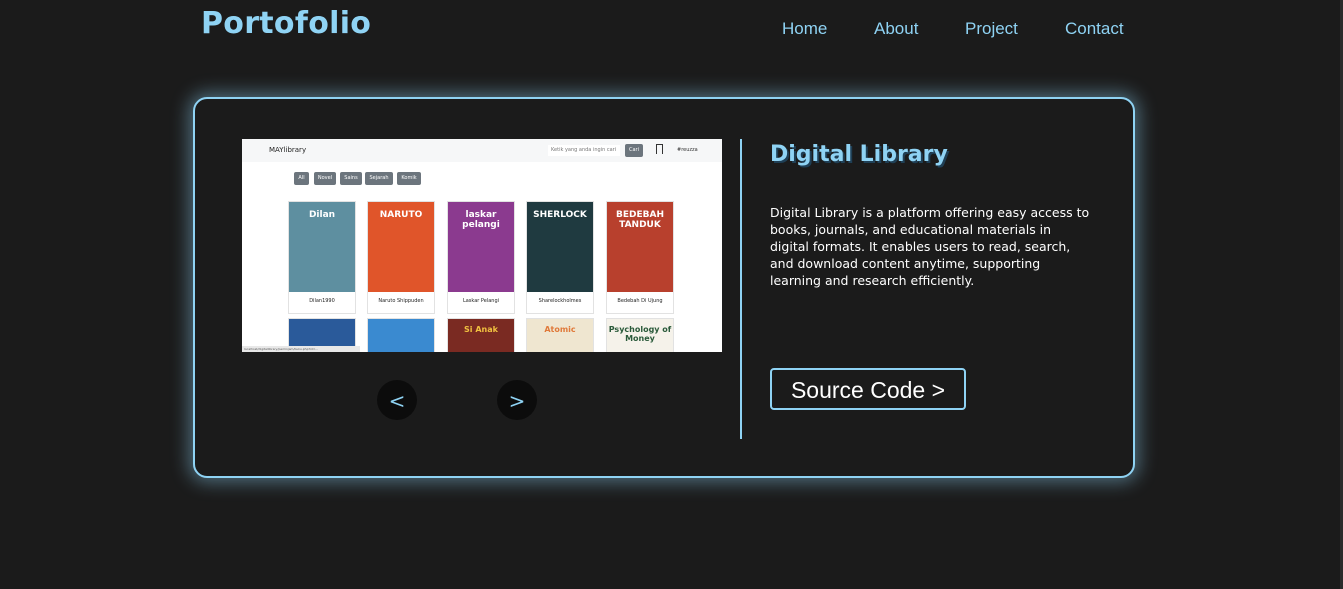 The width and height of the screenshot is (1343, 589). Describe the element at coordinates (687, 150) in the screenshot. I see `screenshot-user: #reuzza` at that location.